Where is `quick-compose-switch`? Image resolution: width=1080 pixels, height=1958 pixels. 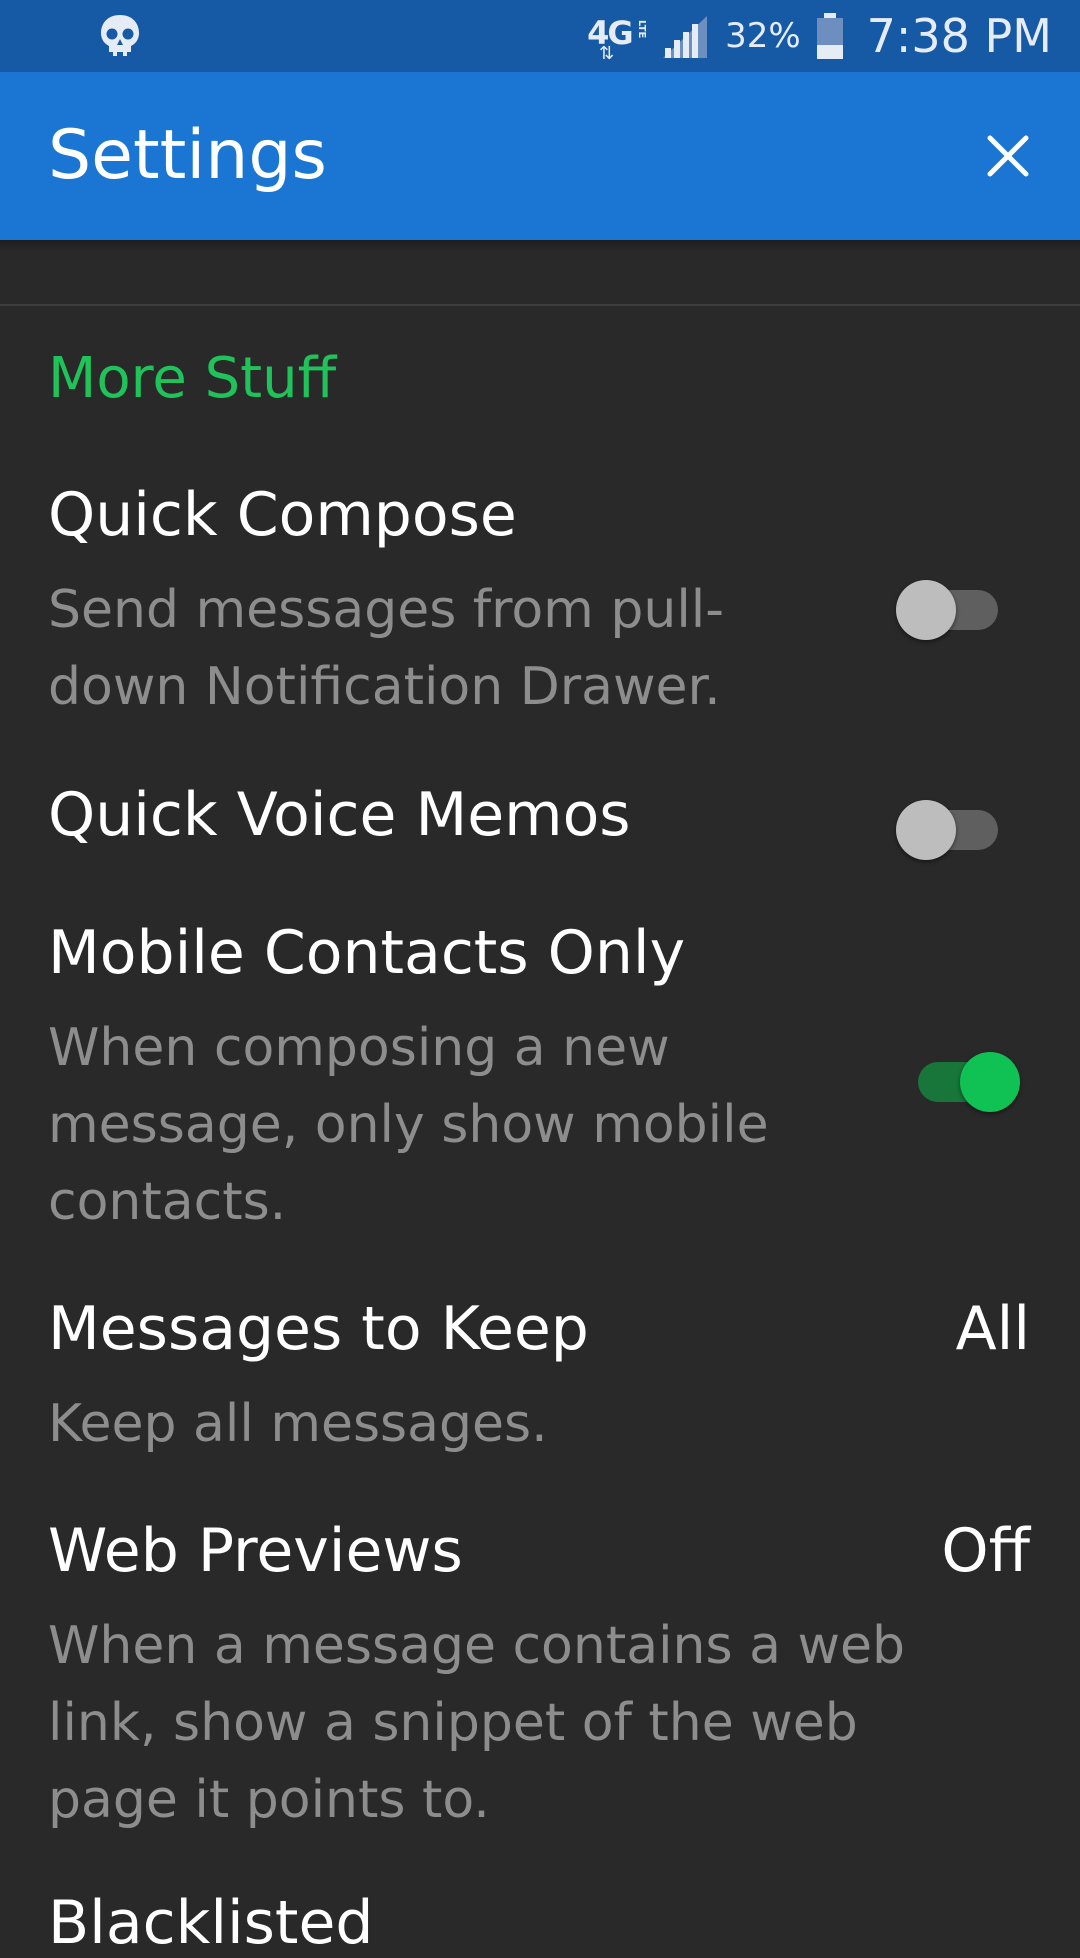
quick-compose-switch is located at coordinates (951, 605).